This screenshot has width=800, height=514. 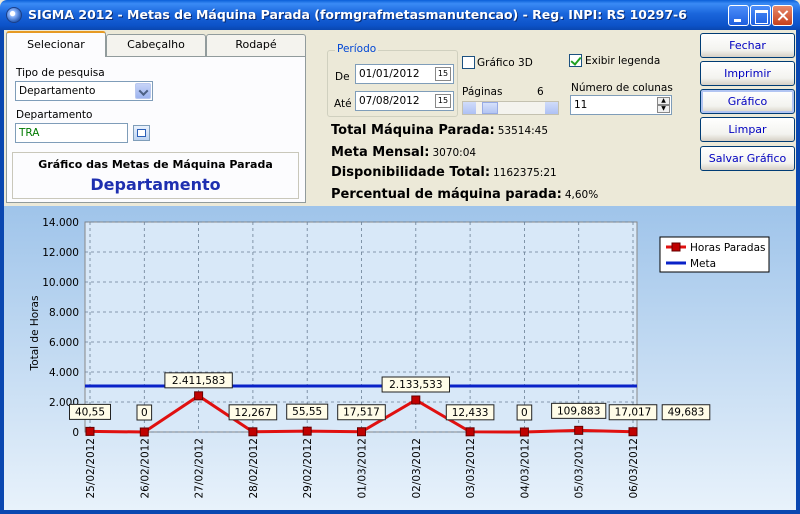 I want to click on chevron-down-icon, so click(x=143, y=91).